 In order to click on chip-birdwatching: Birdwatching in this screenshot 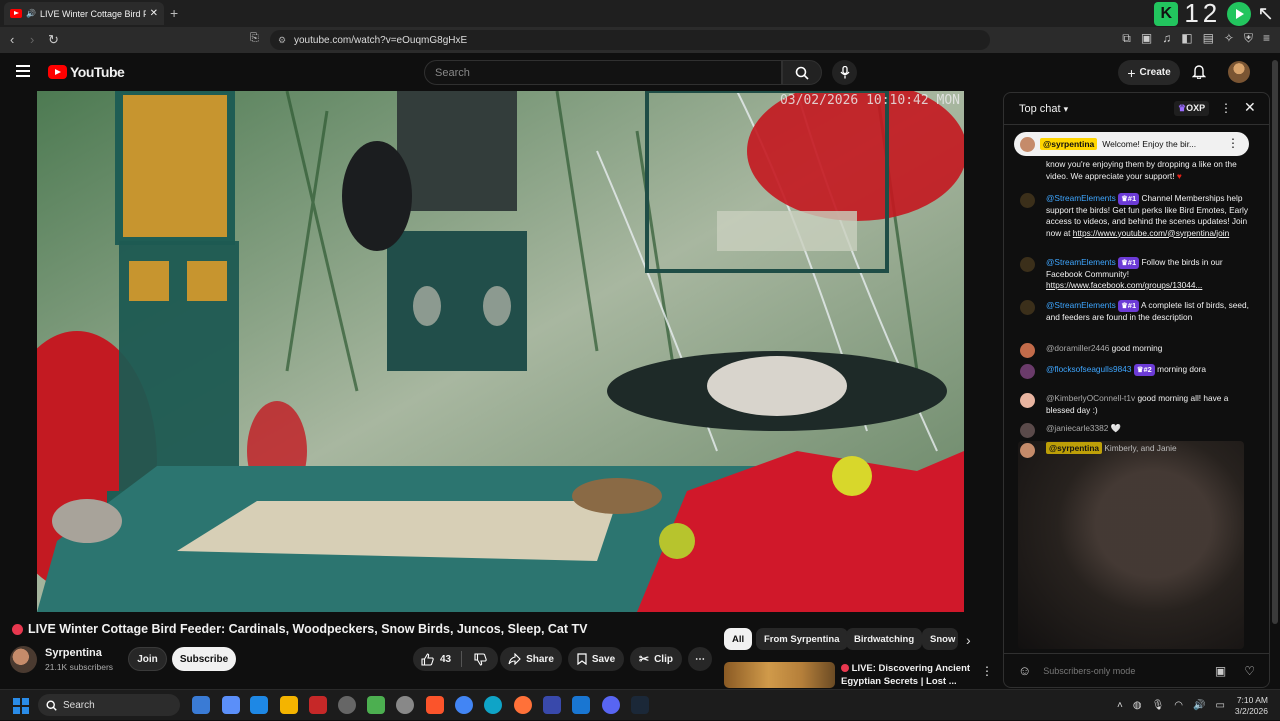, I will do `click(884, 639)`.